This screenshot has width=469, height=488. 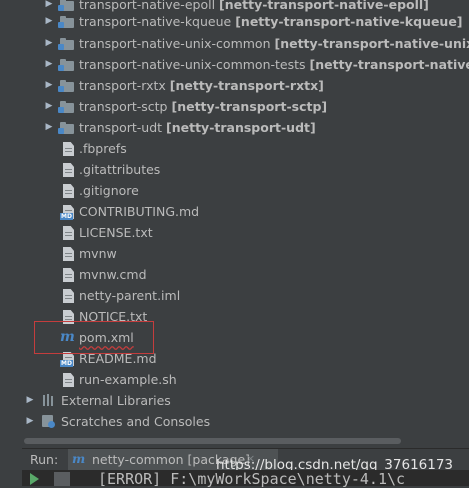 What do you see at coordinates (249, 106) in the screenshot?
I see `module-name: [netty-transport-sctp]` at bounding box center [249, 106].